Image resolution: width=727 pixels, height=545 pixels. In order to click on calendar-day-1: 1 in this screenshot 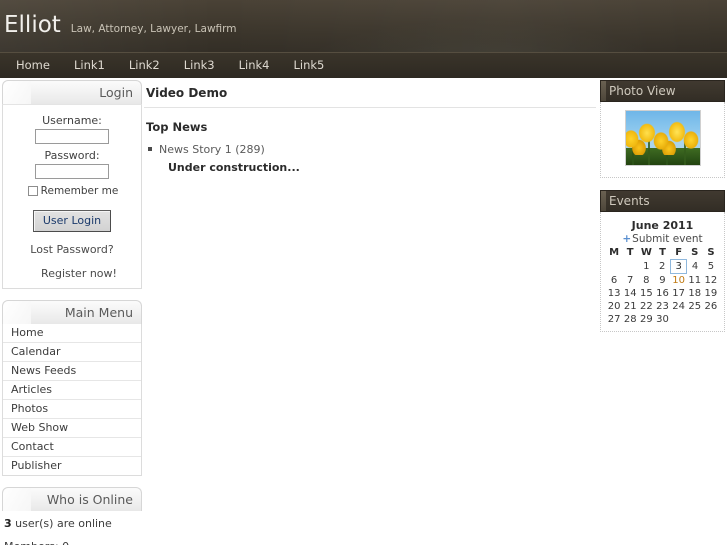, I will do `click(646, 267)`.